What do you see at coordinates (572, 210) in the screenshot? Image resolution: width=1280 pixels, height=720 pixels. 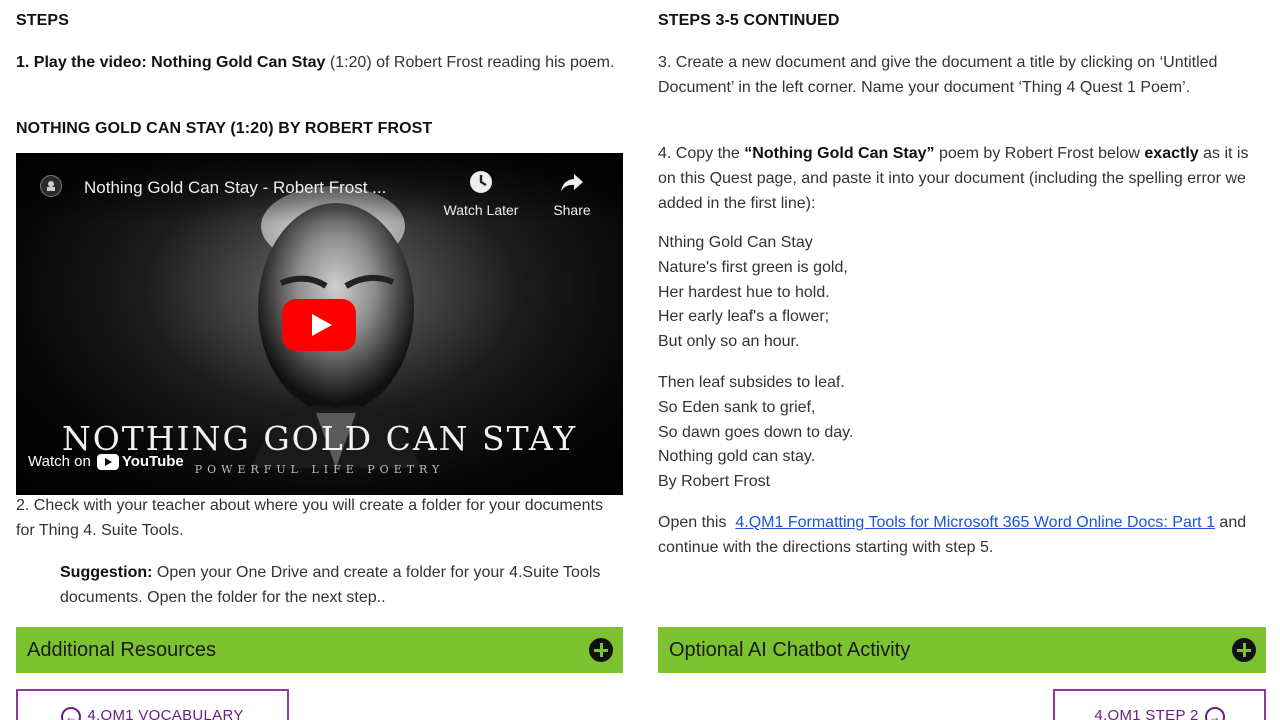 I see `share-label: Share` at bounding box center [572, 210].